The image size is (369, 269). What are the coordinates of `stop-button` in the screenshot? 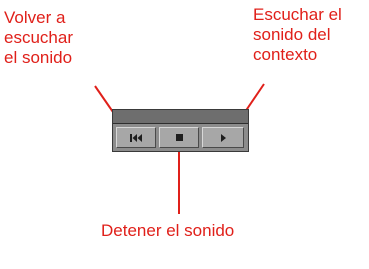 It's located at (179, 137).